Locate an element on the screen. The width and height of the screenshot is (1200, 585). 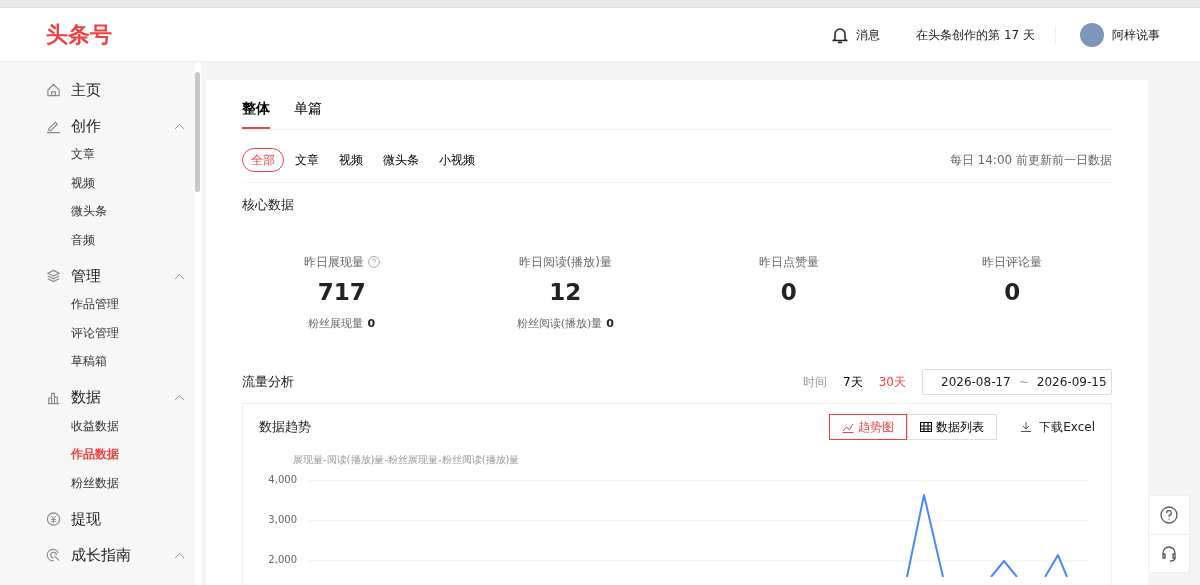
sidebar-subitem: 草稿箱 is located at coordinates (76, 361).